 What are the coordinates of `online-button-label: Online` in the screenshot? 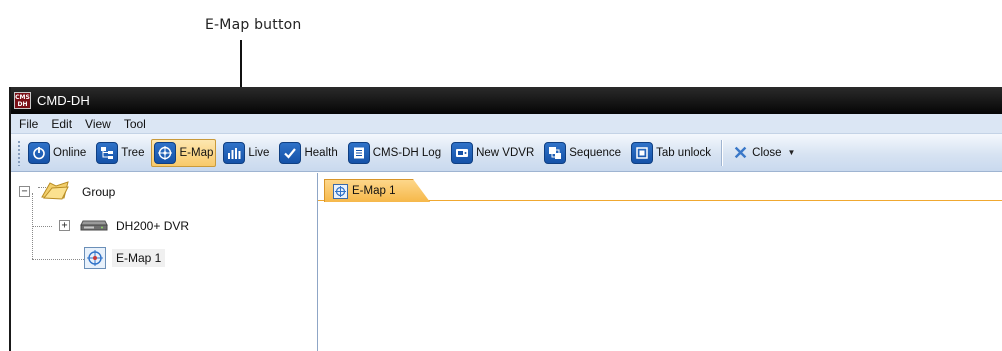 It's located at (70, 152).